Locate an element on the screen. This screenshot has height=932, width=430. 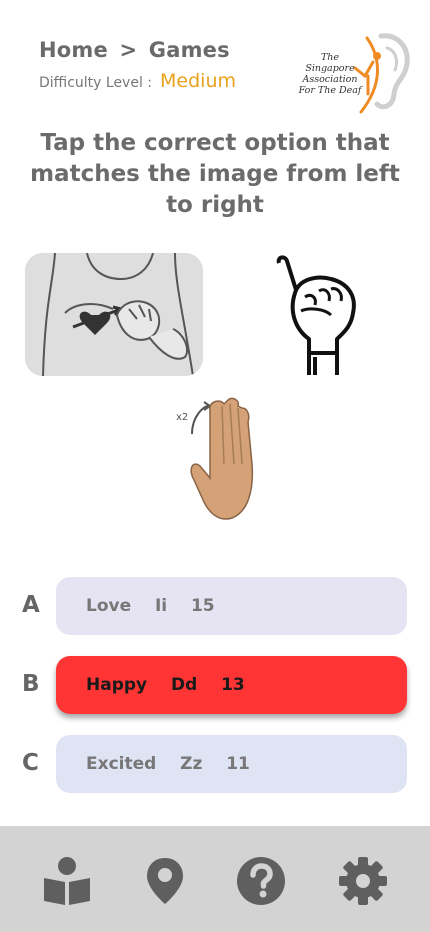
difficulty-value: Medium is located at coordinates (198, 81).